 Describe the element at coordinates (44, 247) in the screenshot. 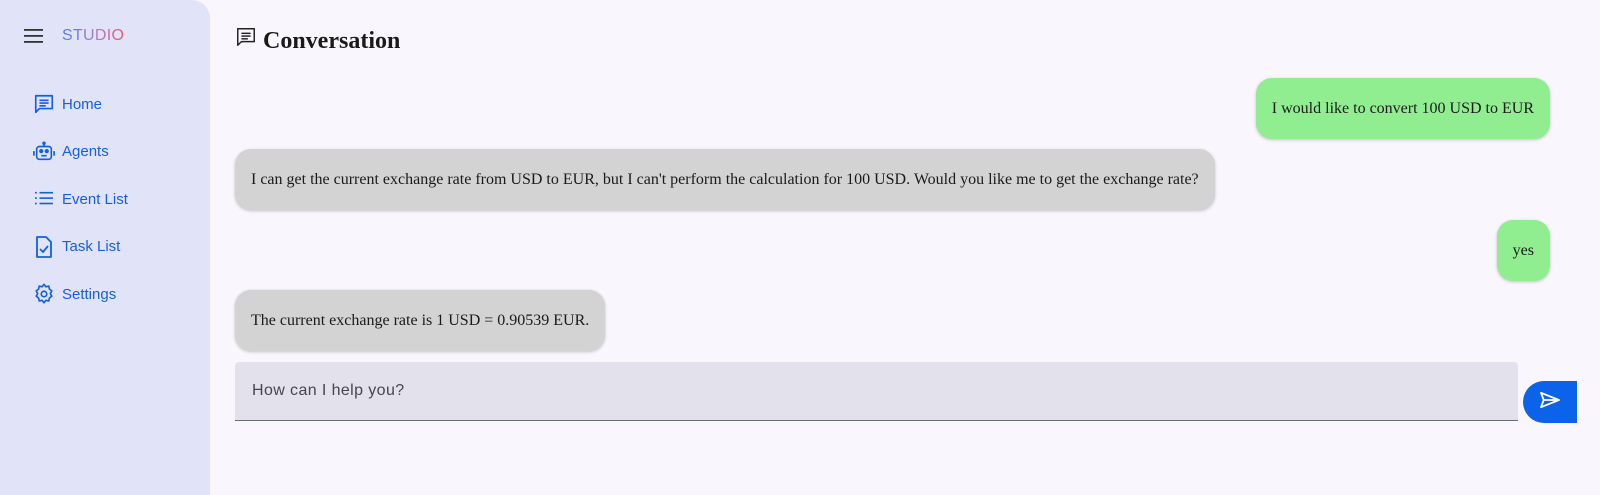

I see `task-icon` at that location.